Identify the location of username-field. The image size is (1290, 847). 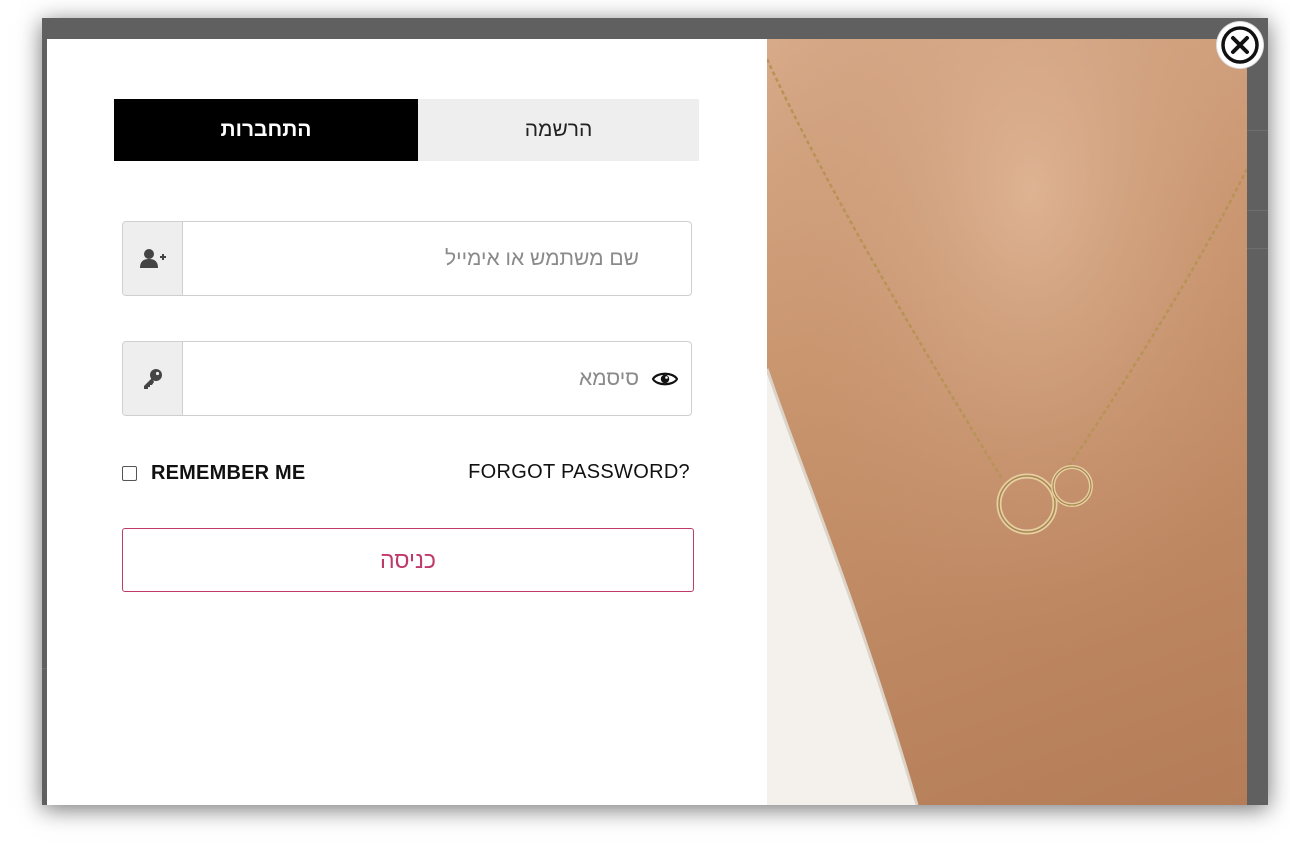
(407, 258).